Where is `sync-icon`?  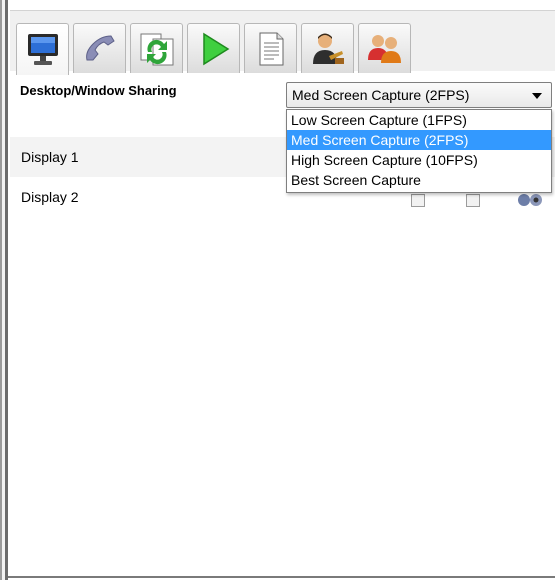 sync-icon is located at coordinates (156, 49).